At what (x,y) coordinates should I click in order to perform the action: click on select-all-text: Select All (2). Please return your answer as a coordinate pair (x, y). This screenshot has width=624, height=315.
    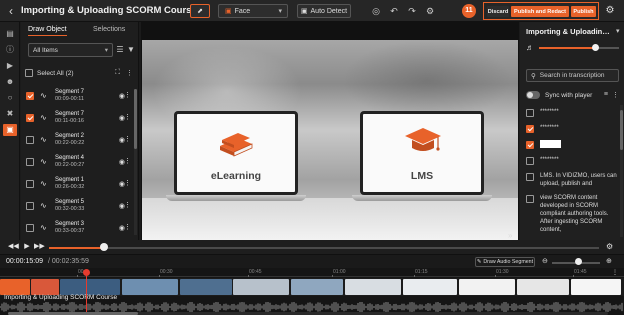
    Looking at the image, I should click on (55, 73).